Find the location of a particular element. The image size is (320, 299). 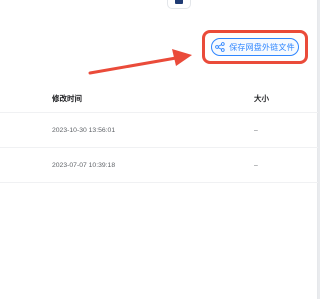

header-divider is located at coordinates (159, 112).